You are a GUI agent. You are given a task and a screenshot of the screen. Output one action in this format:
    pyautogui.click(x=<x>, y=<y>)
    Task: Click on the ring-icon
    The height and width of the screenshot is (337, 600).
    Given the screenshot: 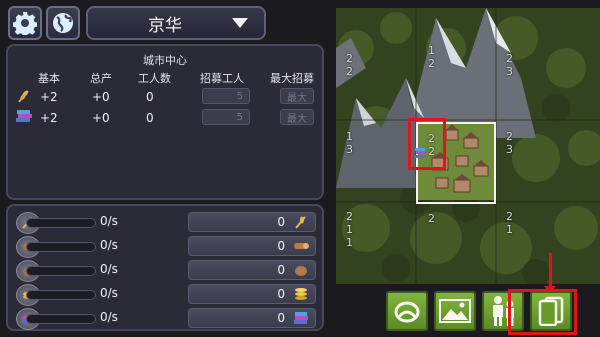 What is the action you would take?
    pyautogui.click(x=407, y=312)
    